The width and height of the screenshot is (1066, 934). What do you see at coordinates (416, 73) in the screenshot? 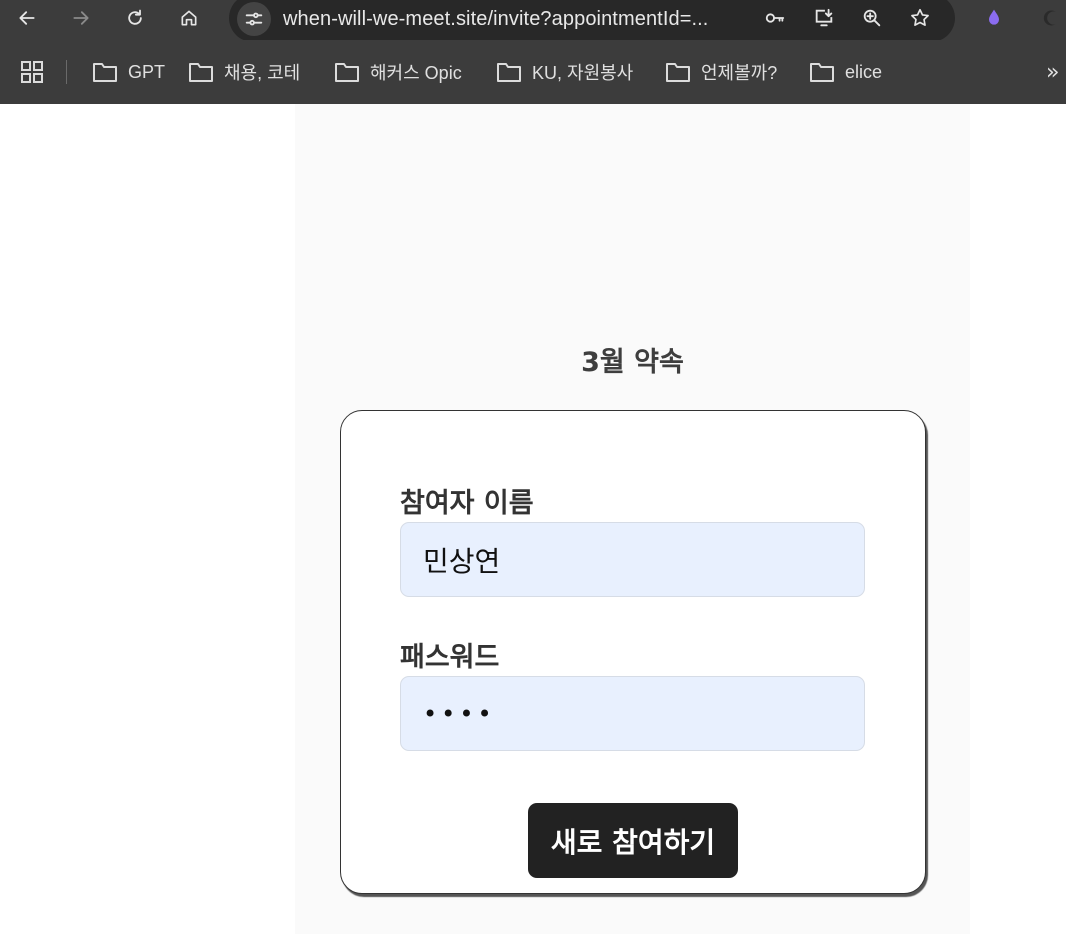
I see `bookmark-label: 해커스 Opic` at bounding box center [416, 73].